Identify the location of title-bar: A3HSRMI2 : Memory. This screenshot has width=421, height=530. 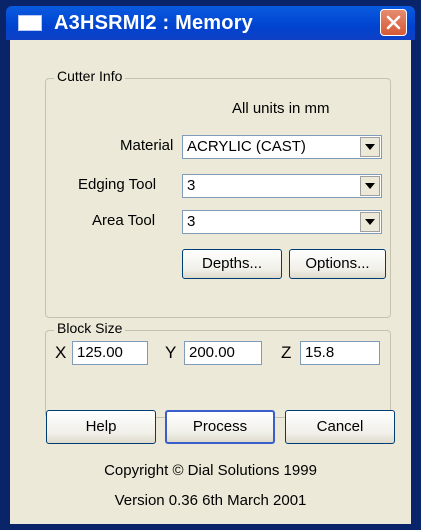
(210, 23).